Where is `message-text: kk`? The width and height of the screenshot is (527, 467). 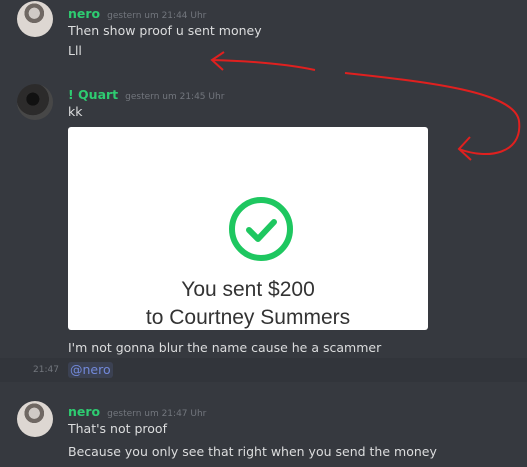
message-text: kk is located at coordinates (75, 111).